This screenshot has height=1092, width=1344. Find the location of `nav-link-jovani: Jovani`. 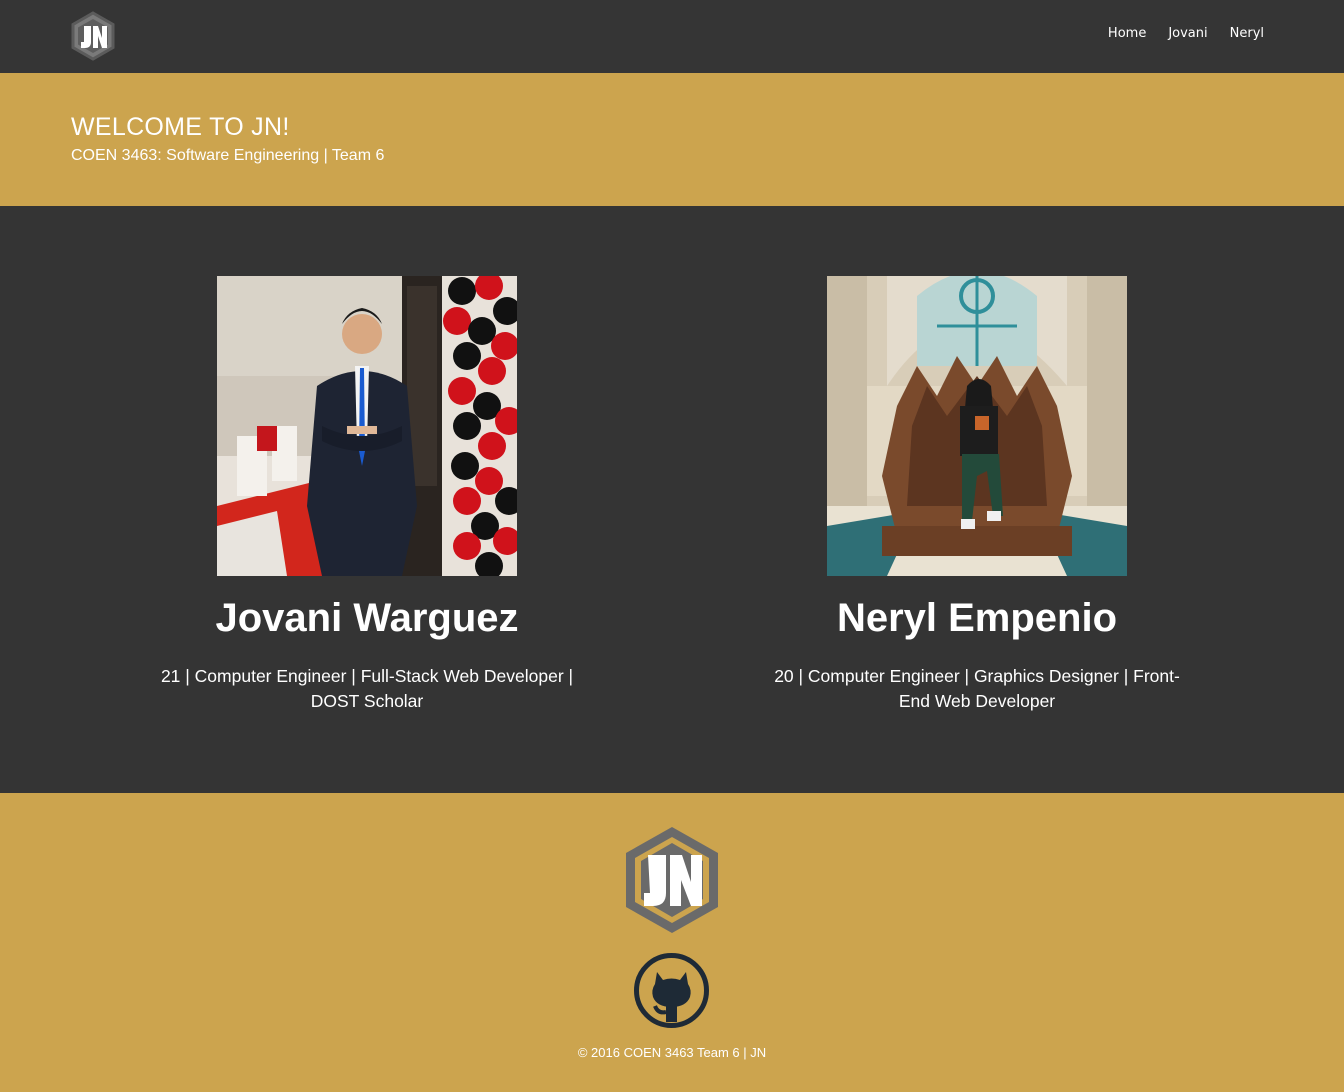

nav-link-jovani: Jovani is located at coordinates (1187, 33).